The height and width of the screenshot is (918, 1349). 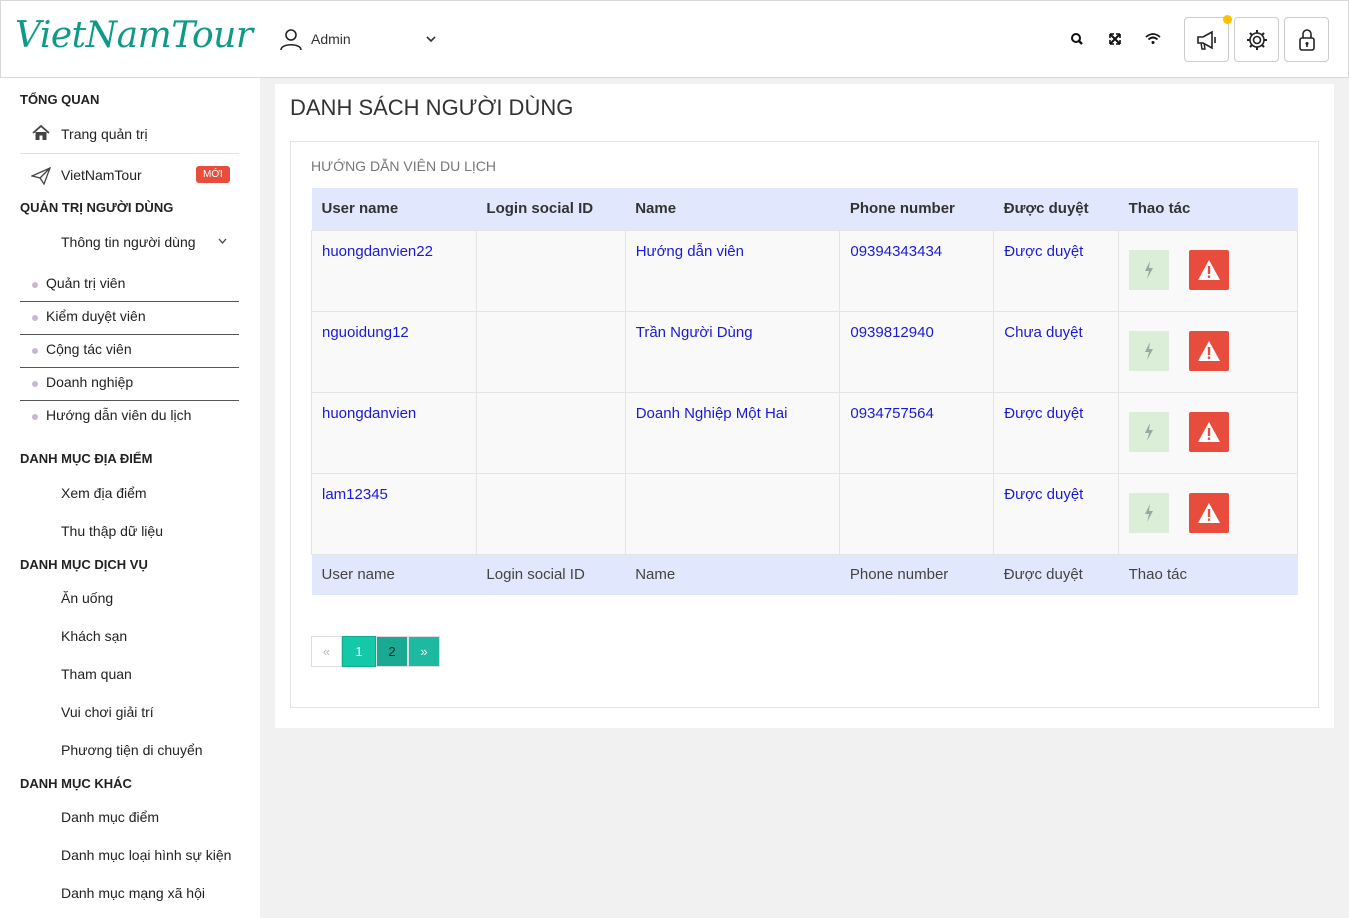 I want to click on user-menu: Admin, so click(x=357, y=39).